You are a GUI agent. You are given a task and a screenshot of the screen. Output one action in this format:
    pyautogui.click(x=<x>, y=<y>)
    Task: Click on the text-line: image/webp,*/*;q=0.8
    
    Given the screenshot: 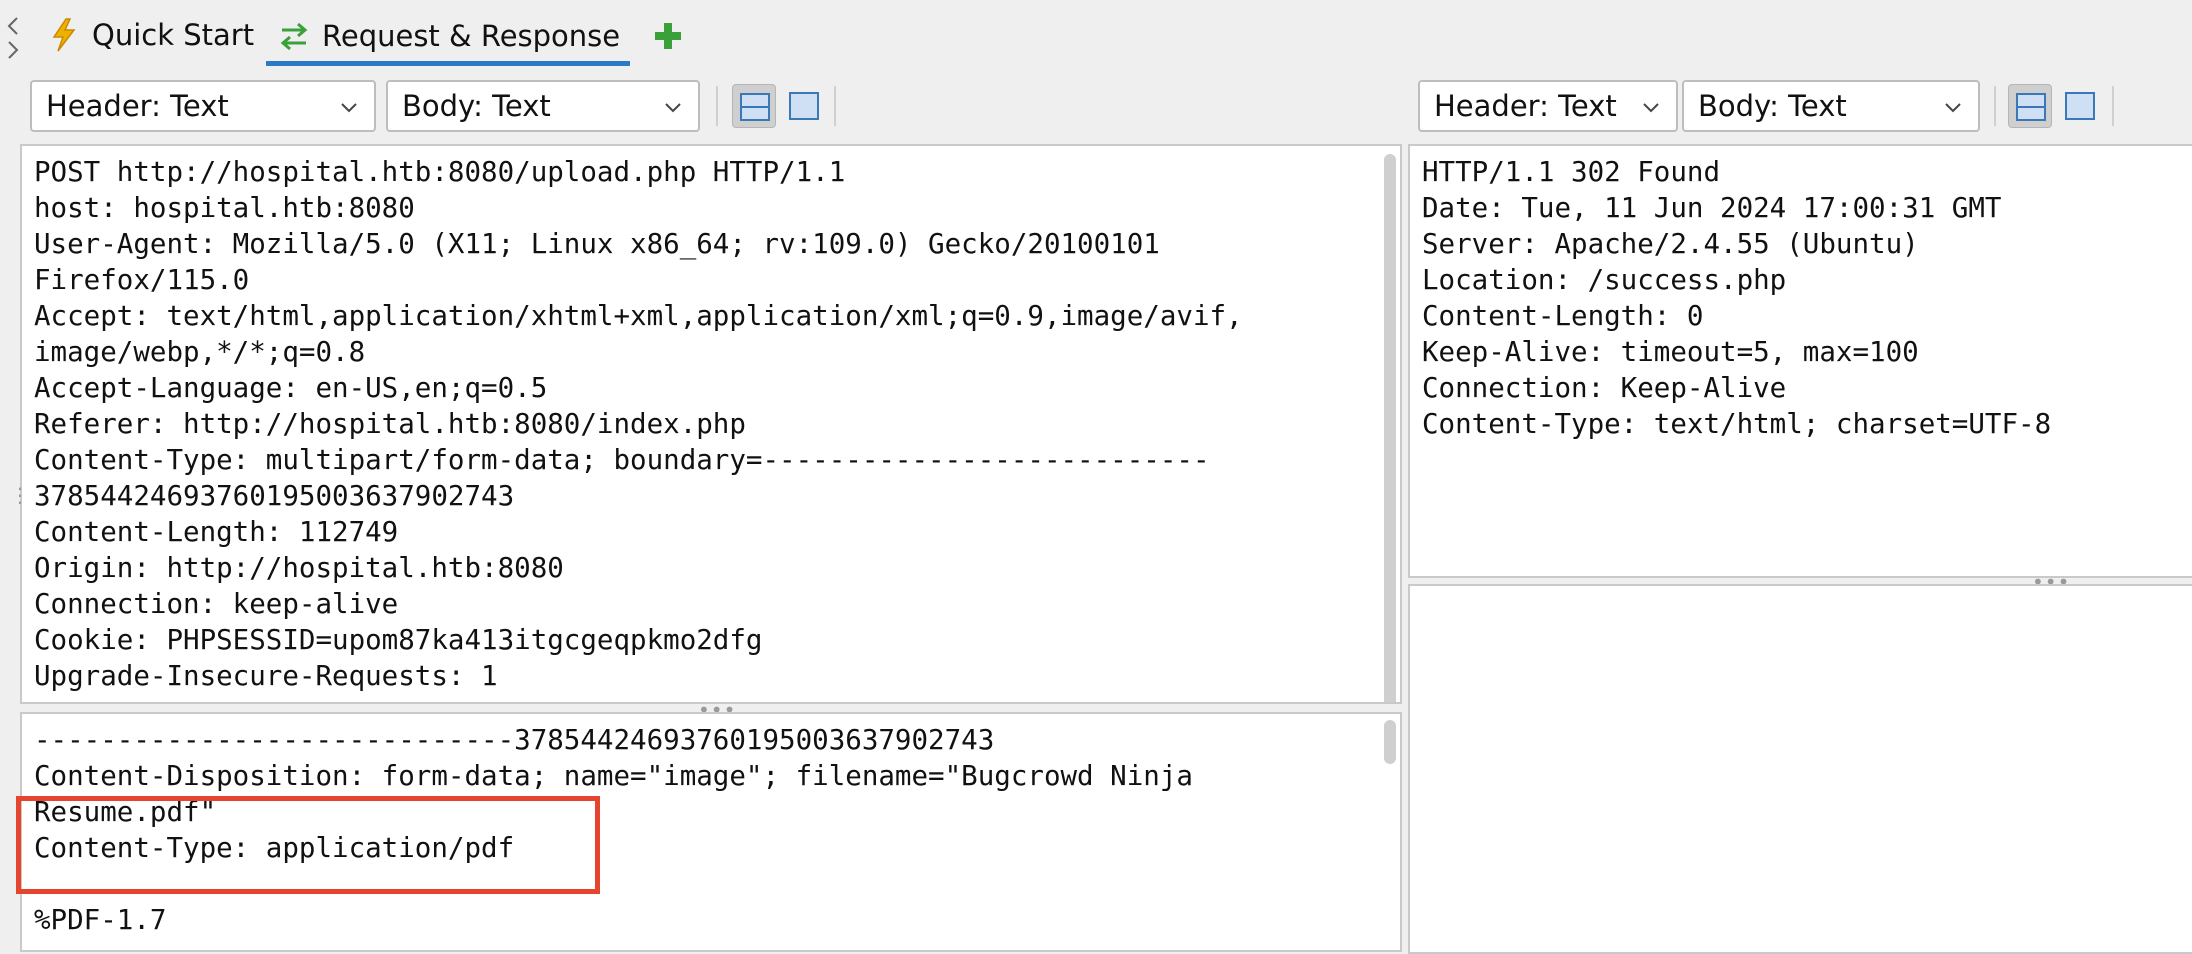 What is the action you would take?
    pyautogui.click(x=200, y=352)
    